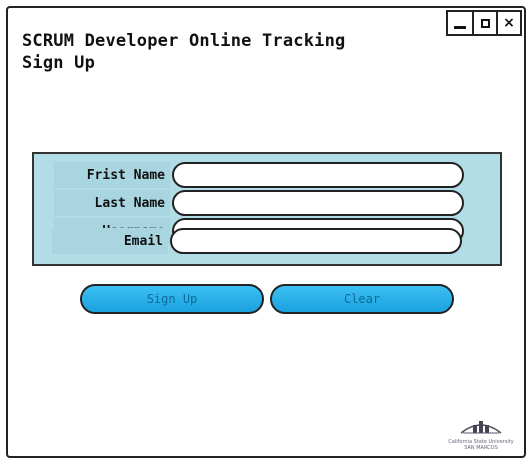 The image size is (532, 465). I want to click on page-title: SCRUM Developer Online Tracking Sign Up, so click(183, 52).